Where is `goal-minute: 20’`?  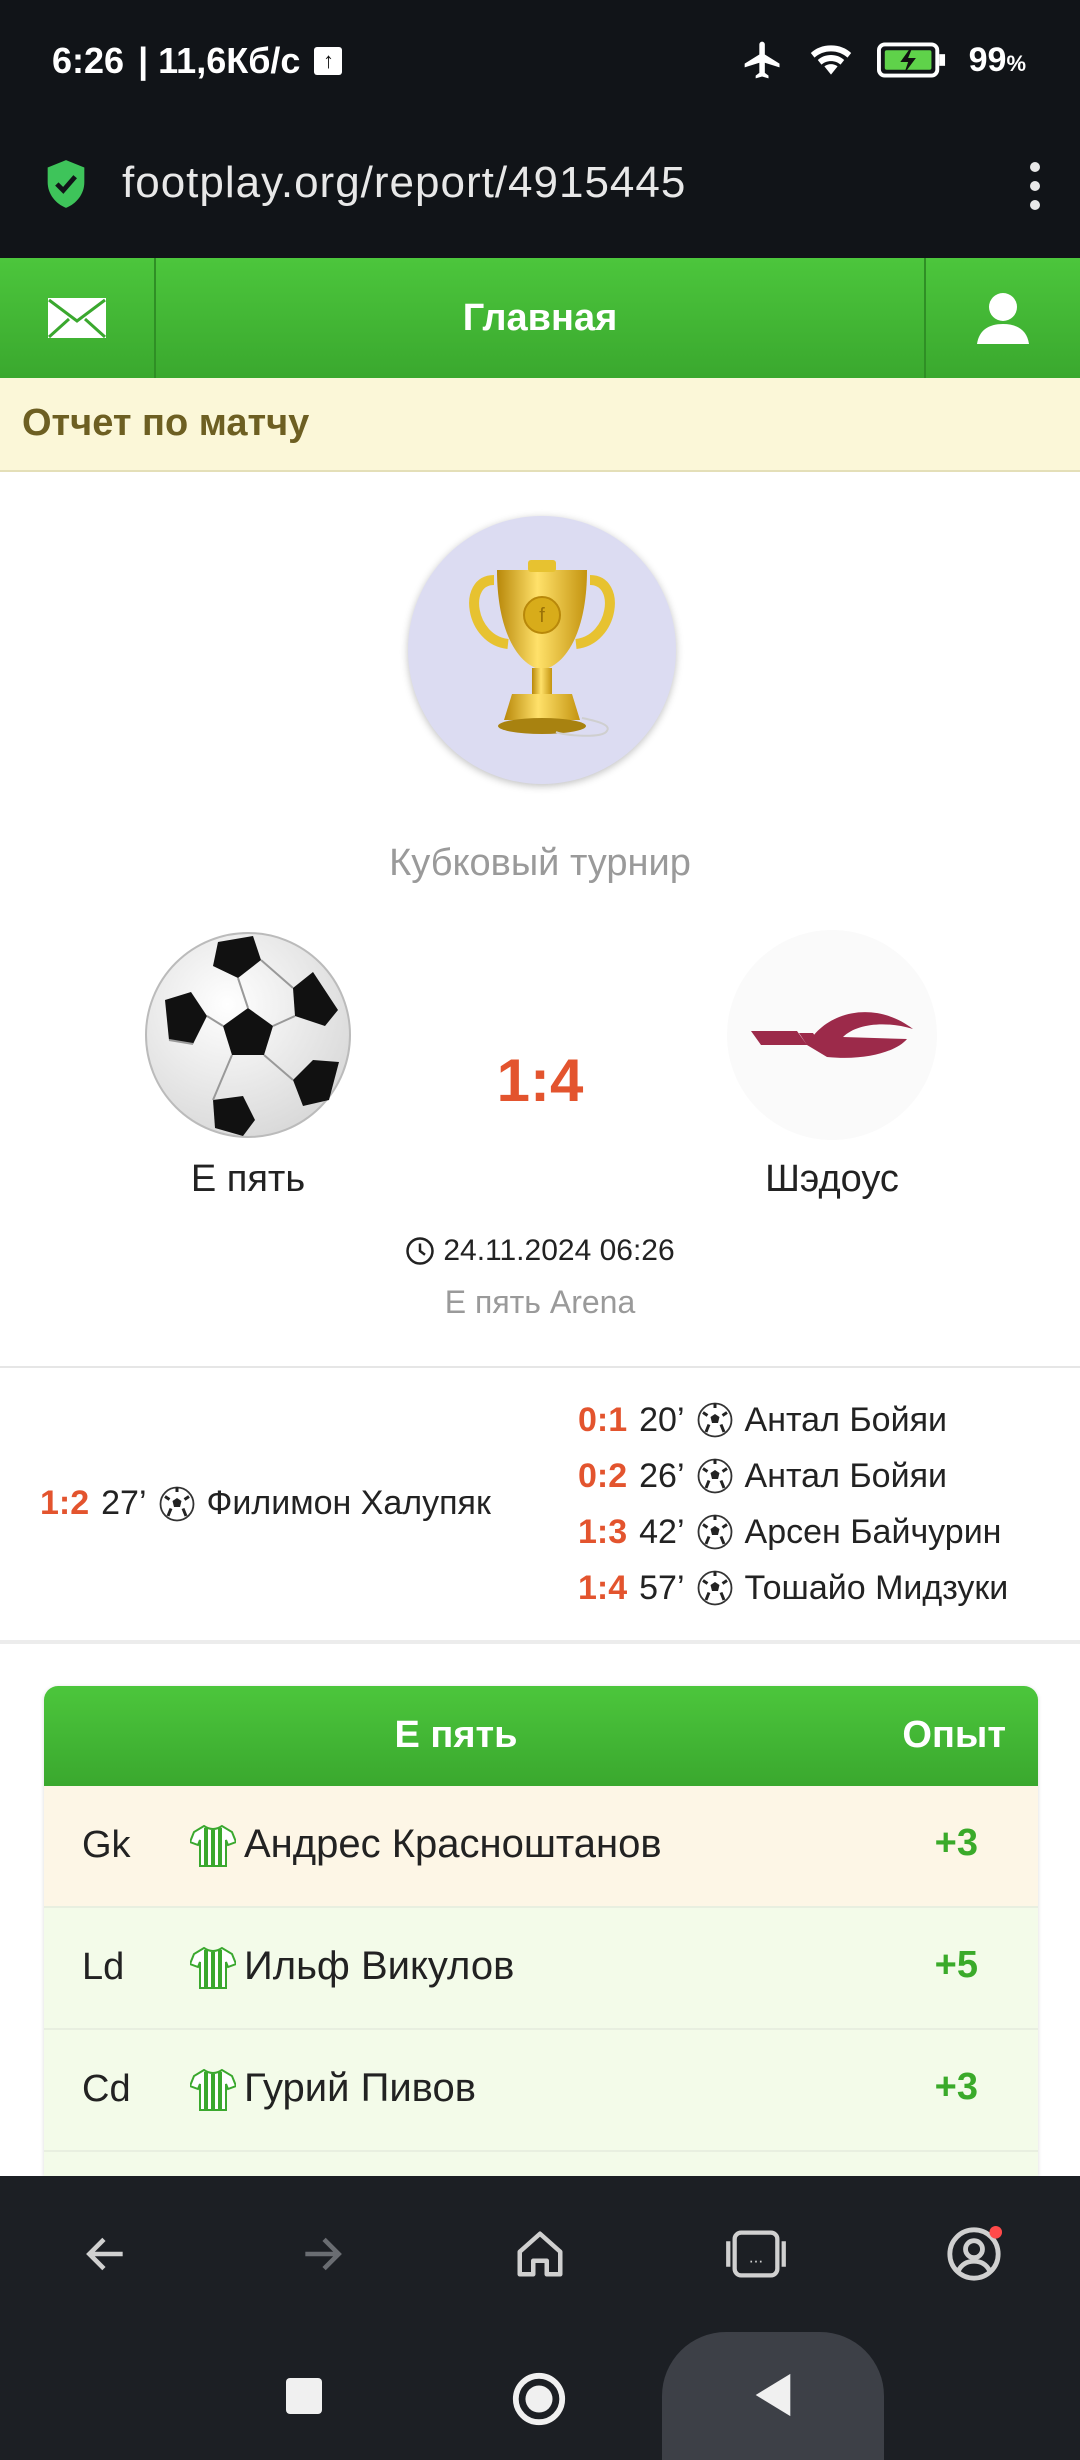
goal-minute: 20’ is located at coordinates (662, 1419).